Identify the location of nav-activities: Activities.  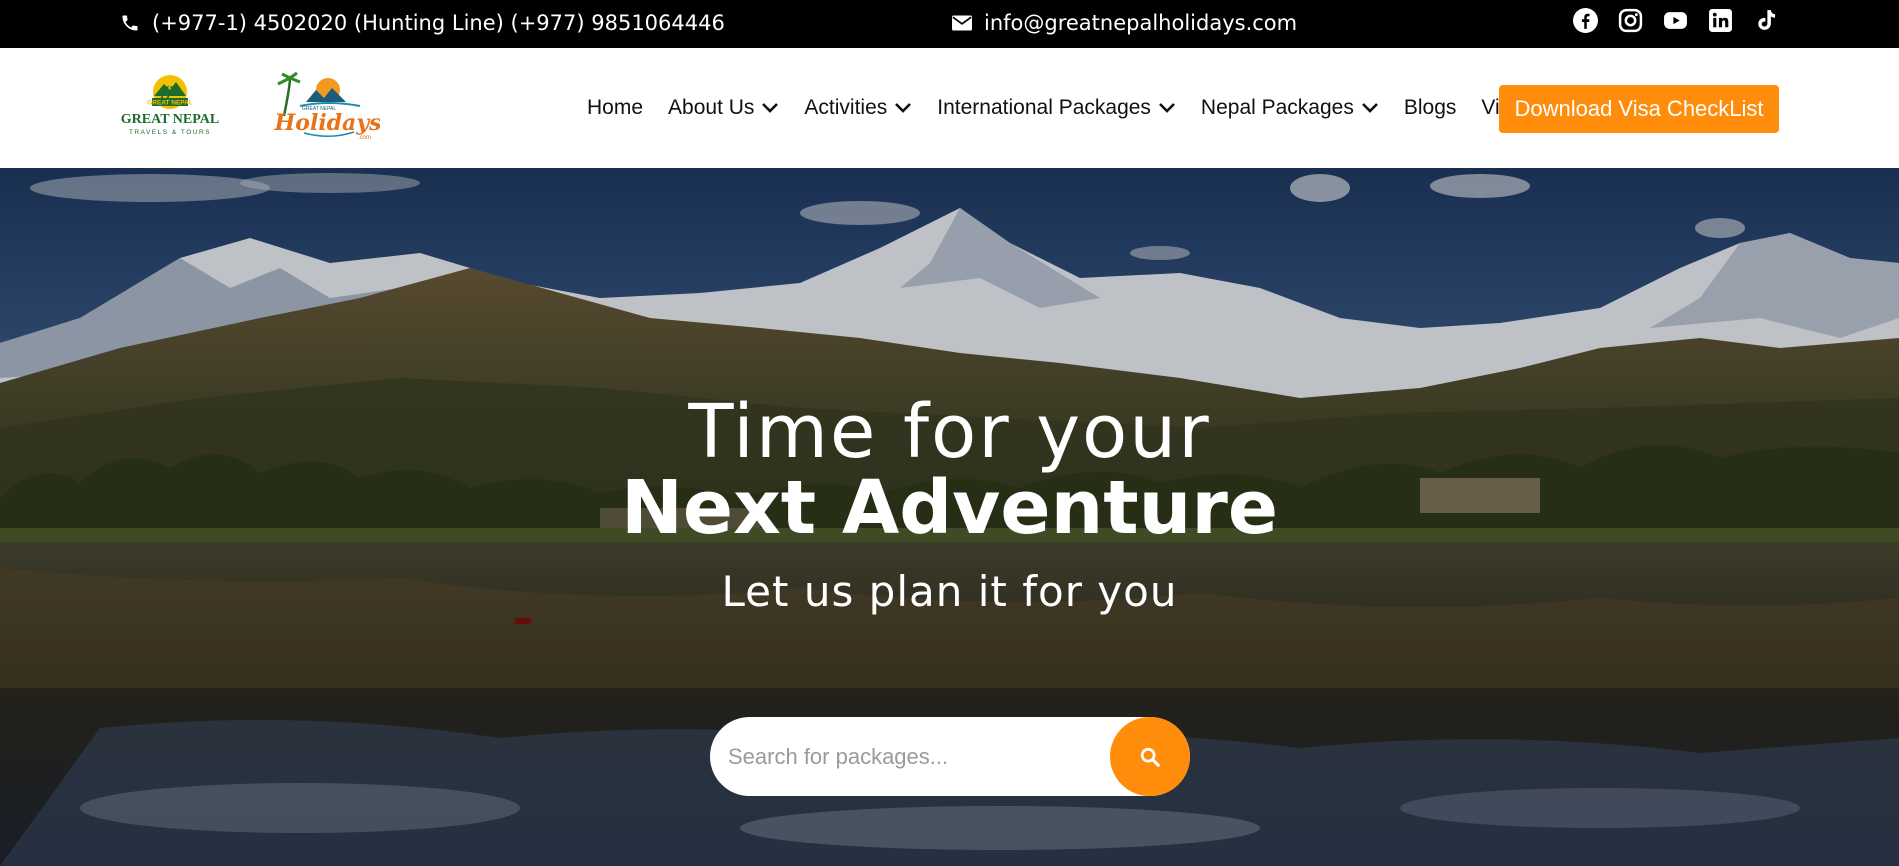
(858, 108).